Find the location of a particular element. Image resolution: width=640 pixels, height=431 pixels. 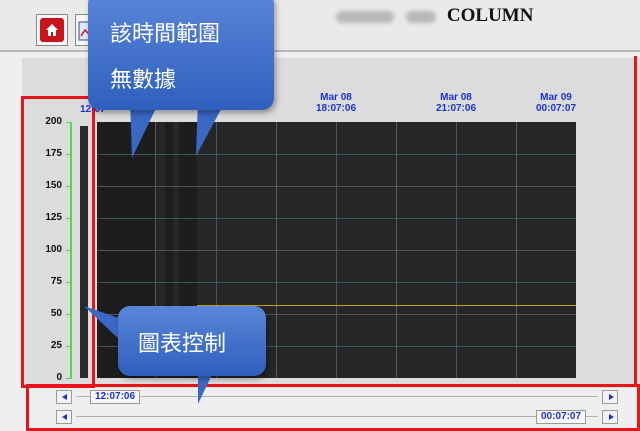

x-tick-time: 00:07:07 is located at coordinates (556, 108).